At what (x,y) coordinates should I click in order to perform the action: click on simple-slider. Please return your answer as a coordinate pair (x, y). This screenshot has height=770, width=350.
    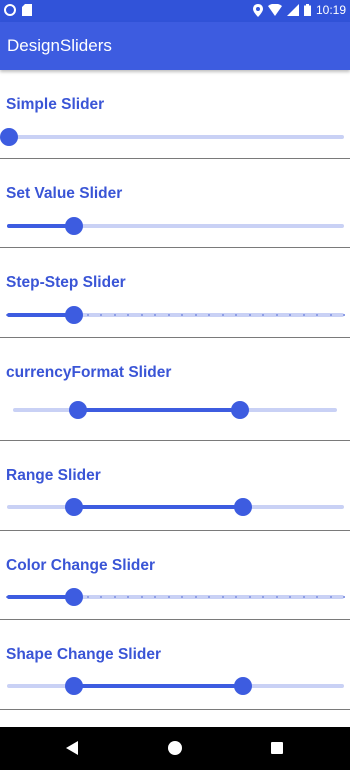
    Looking at the image, I should click on (172, 137).